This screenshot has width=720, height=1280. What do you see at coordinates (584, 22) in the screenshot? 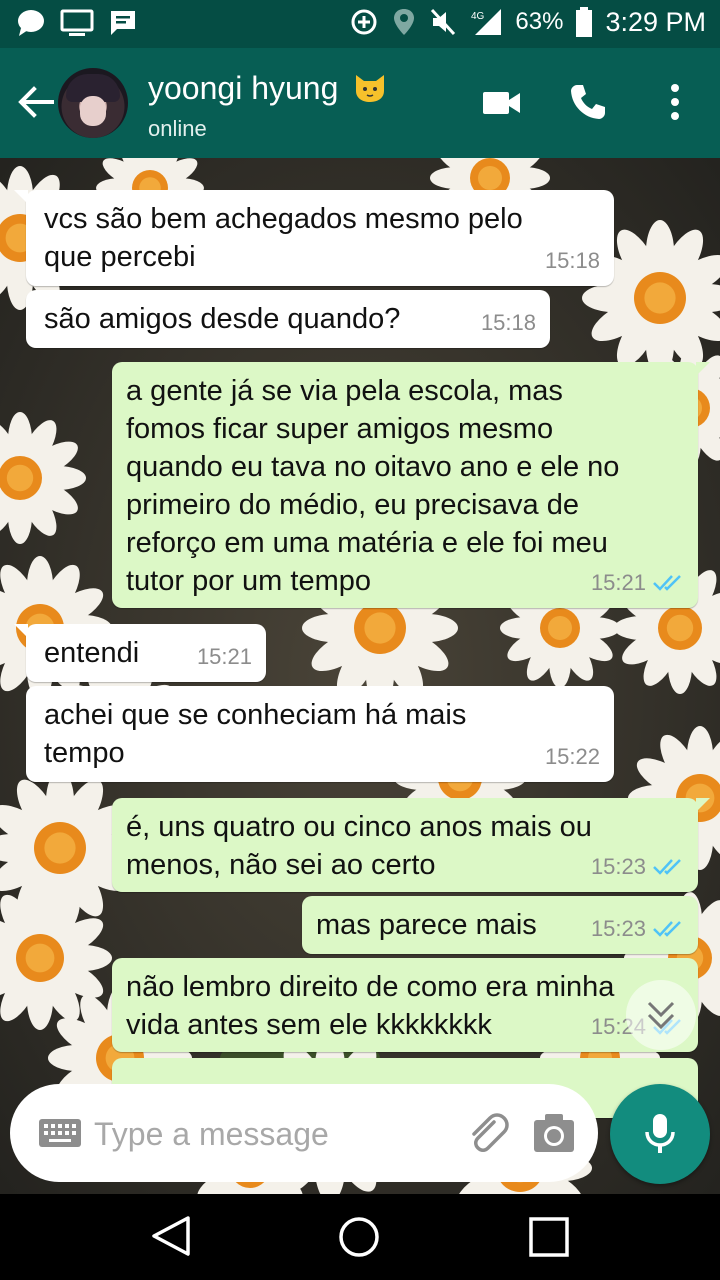
I see `battery-icon` at bounding box center [584, 22].